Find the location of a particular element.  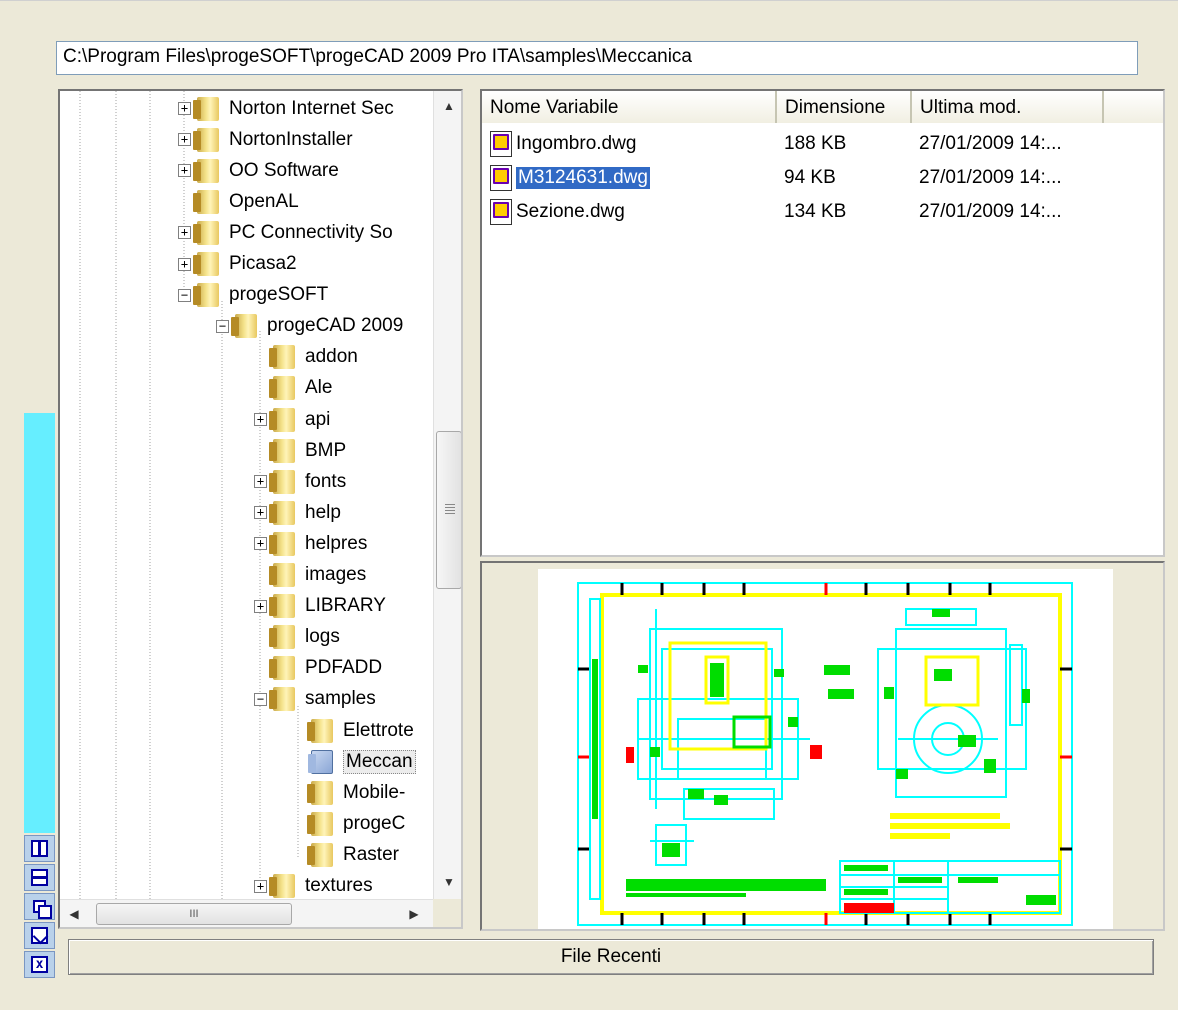

tree-item: Elettrote is located at coordinates (353, 730).